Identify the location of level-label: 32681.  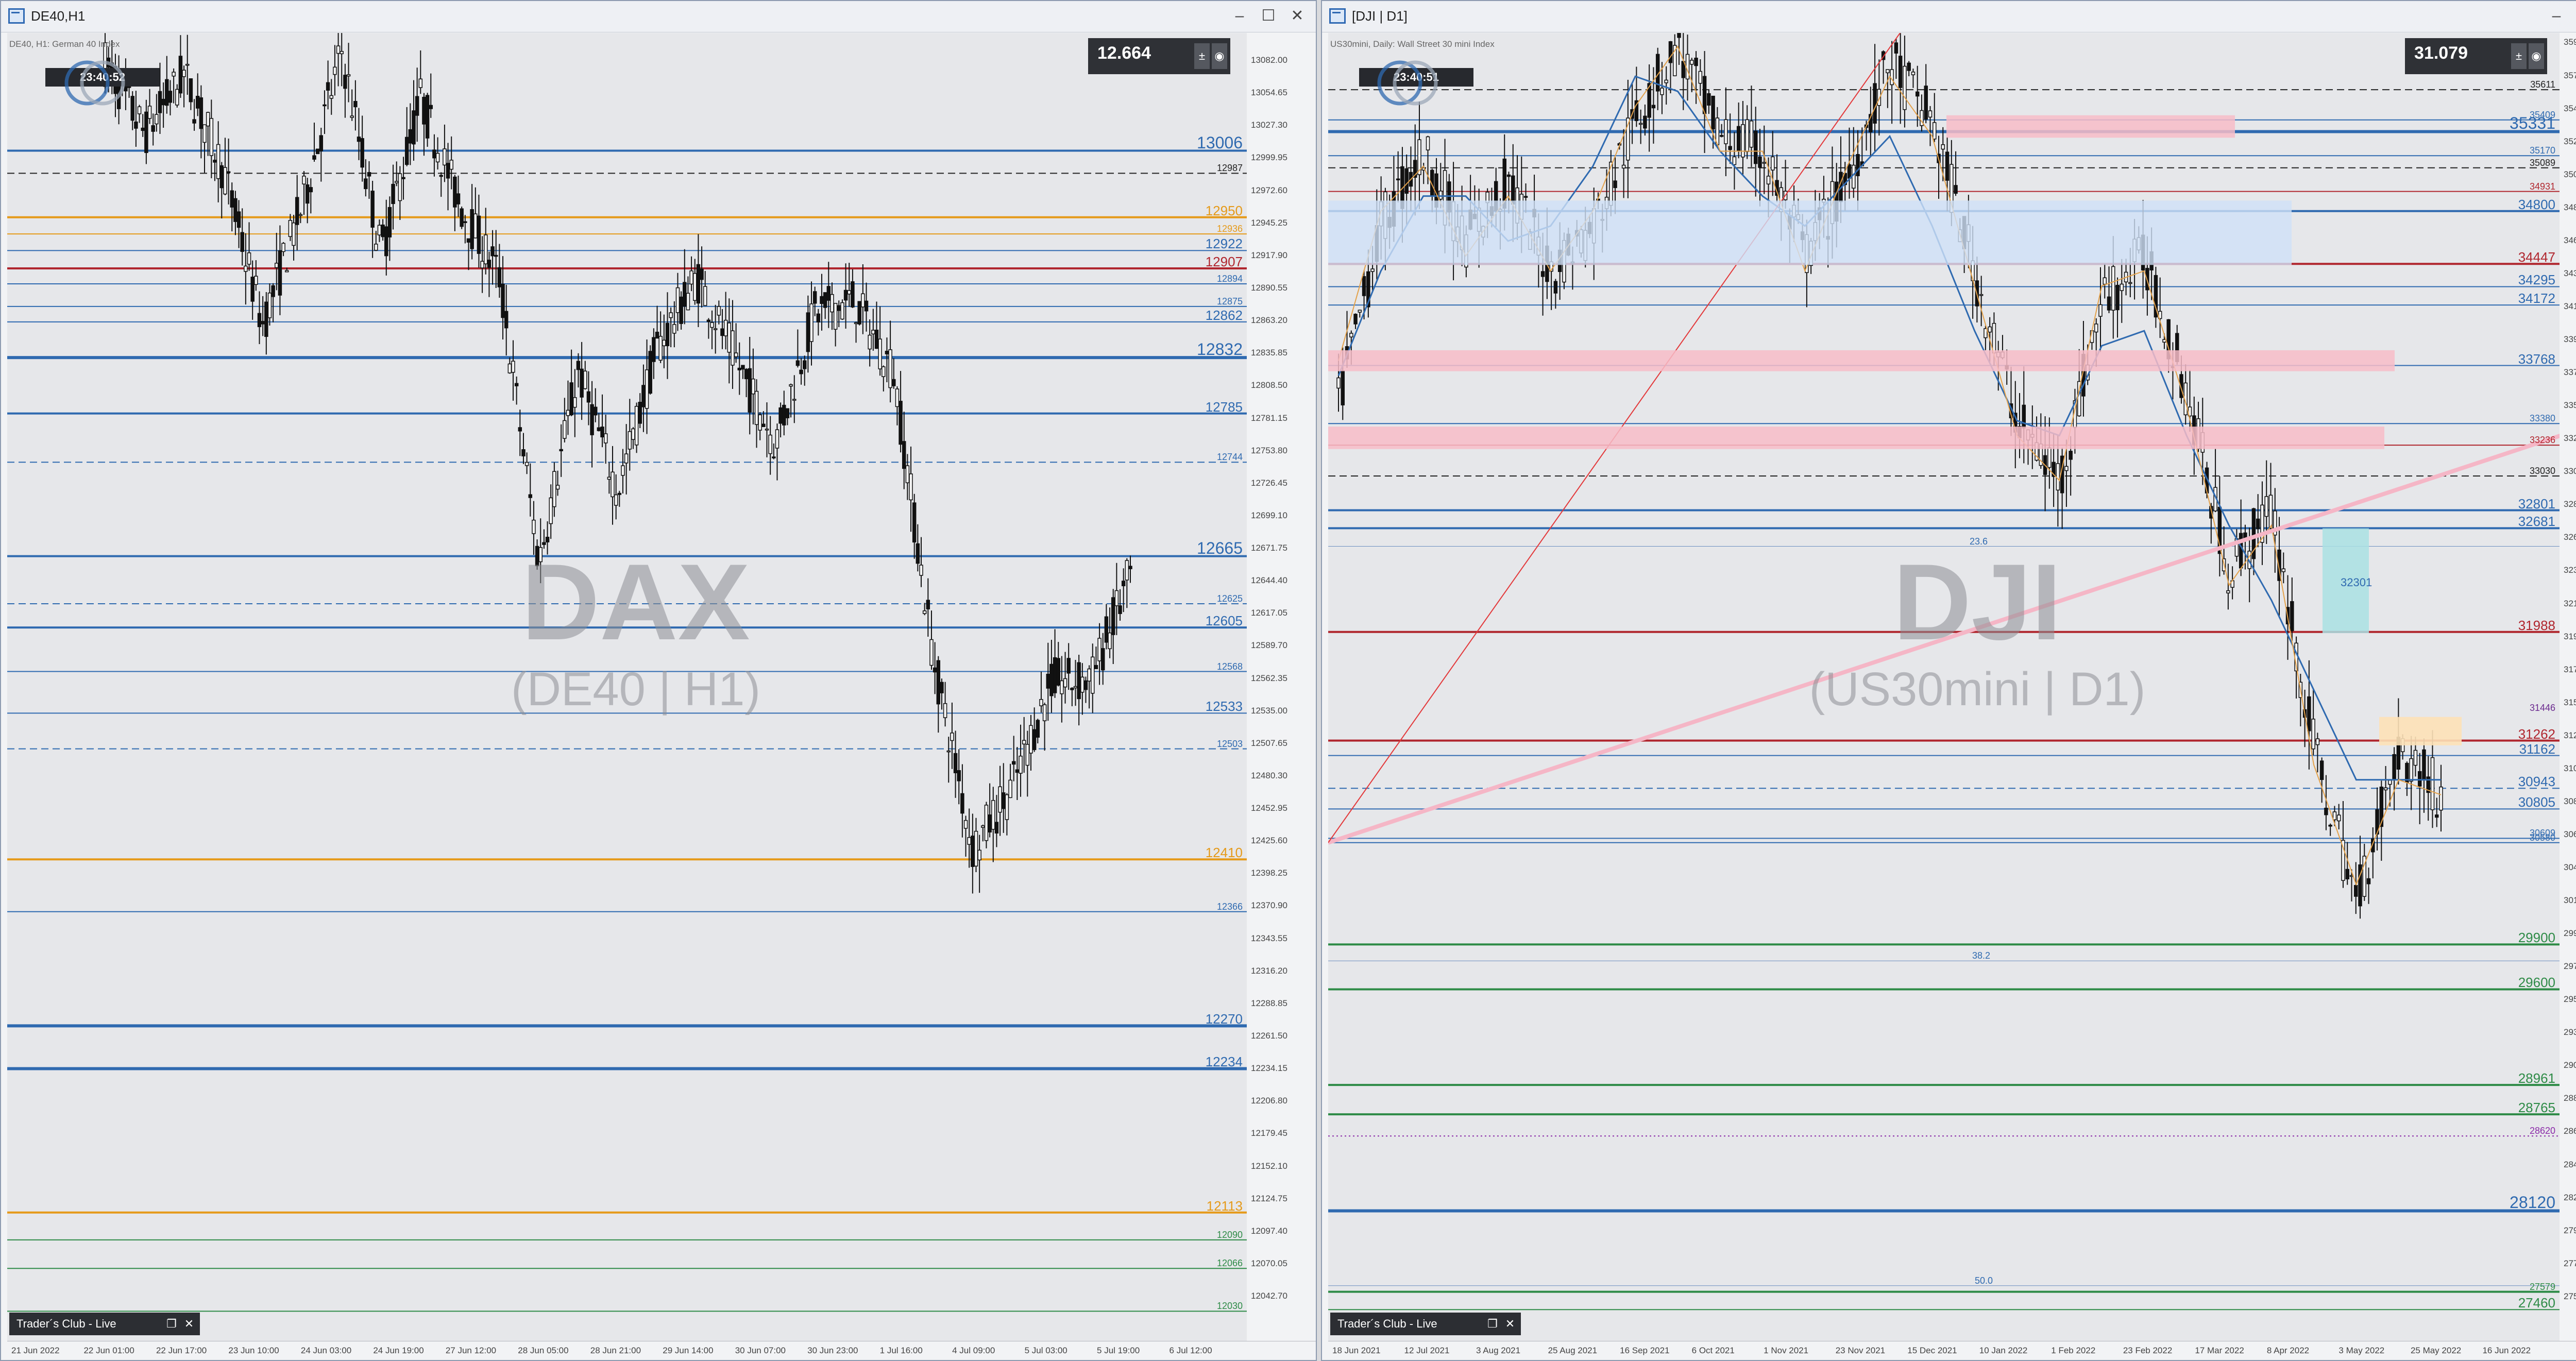
(2536, 522).